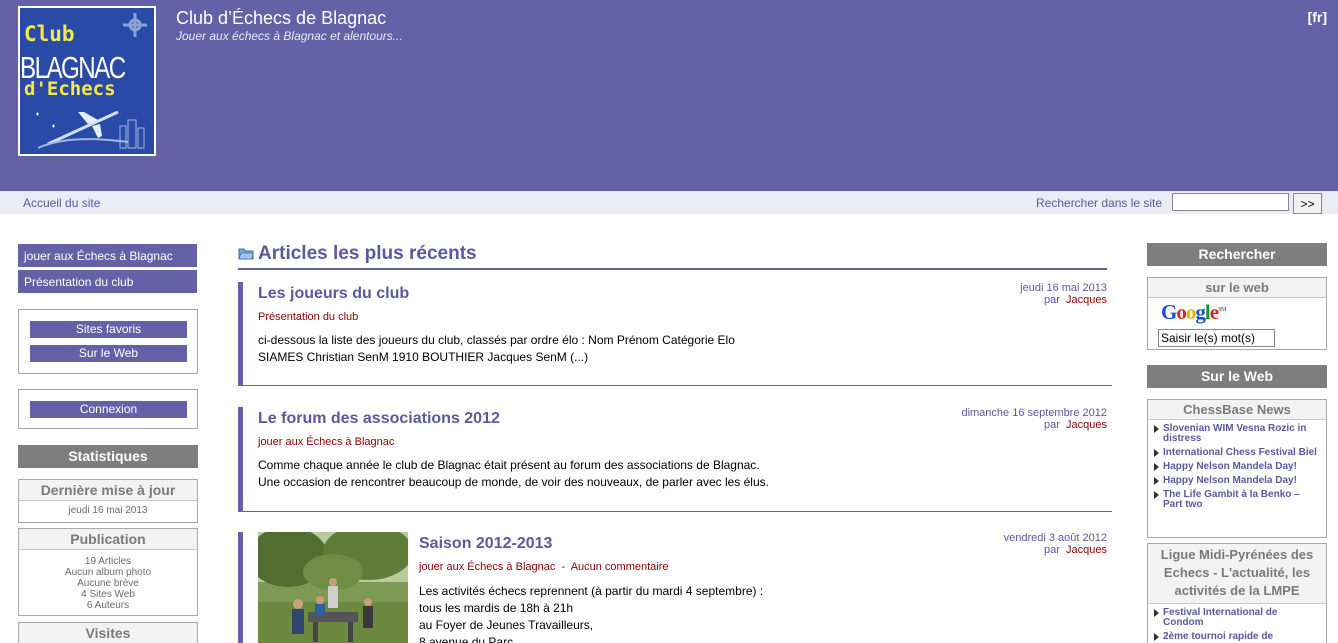 This screenshot has height=643, width=1338. I want to click on article-meta: jeudi 16 mai 2013 par Jacques, so click(1063, 294).